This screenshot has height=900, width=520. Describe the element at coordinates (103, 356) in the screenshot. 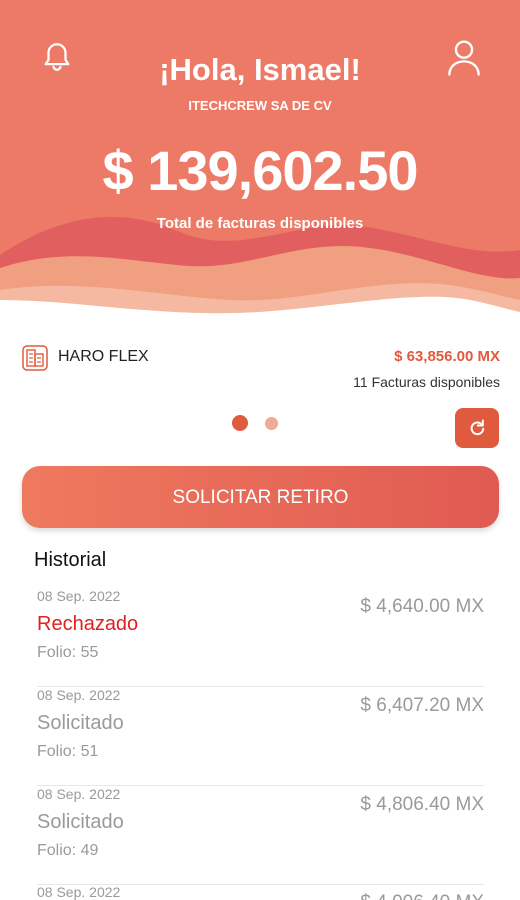

I see `company-card-name: HARO FLEX` at that location.